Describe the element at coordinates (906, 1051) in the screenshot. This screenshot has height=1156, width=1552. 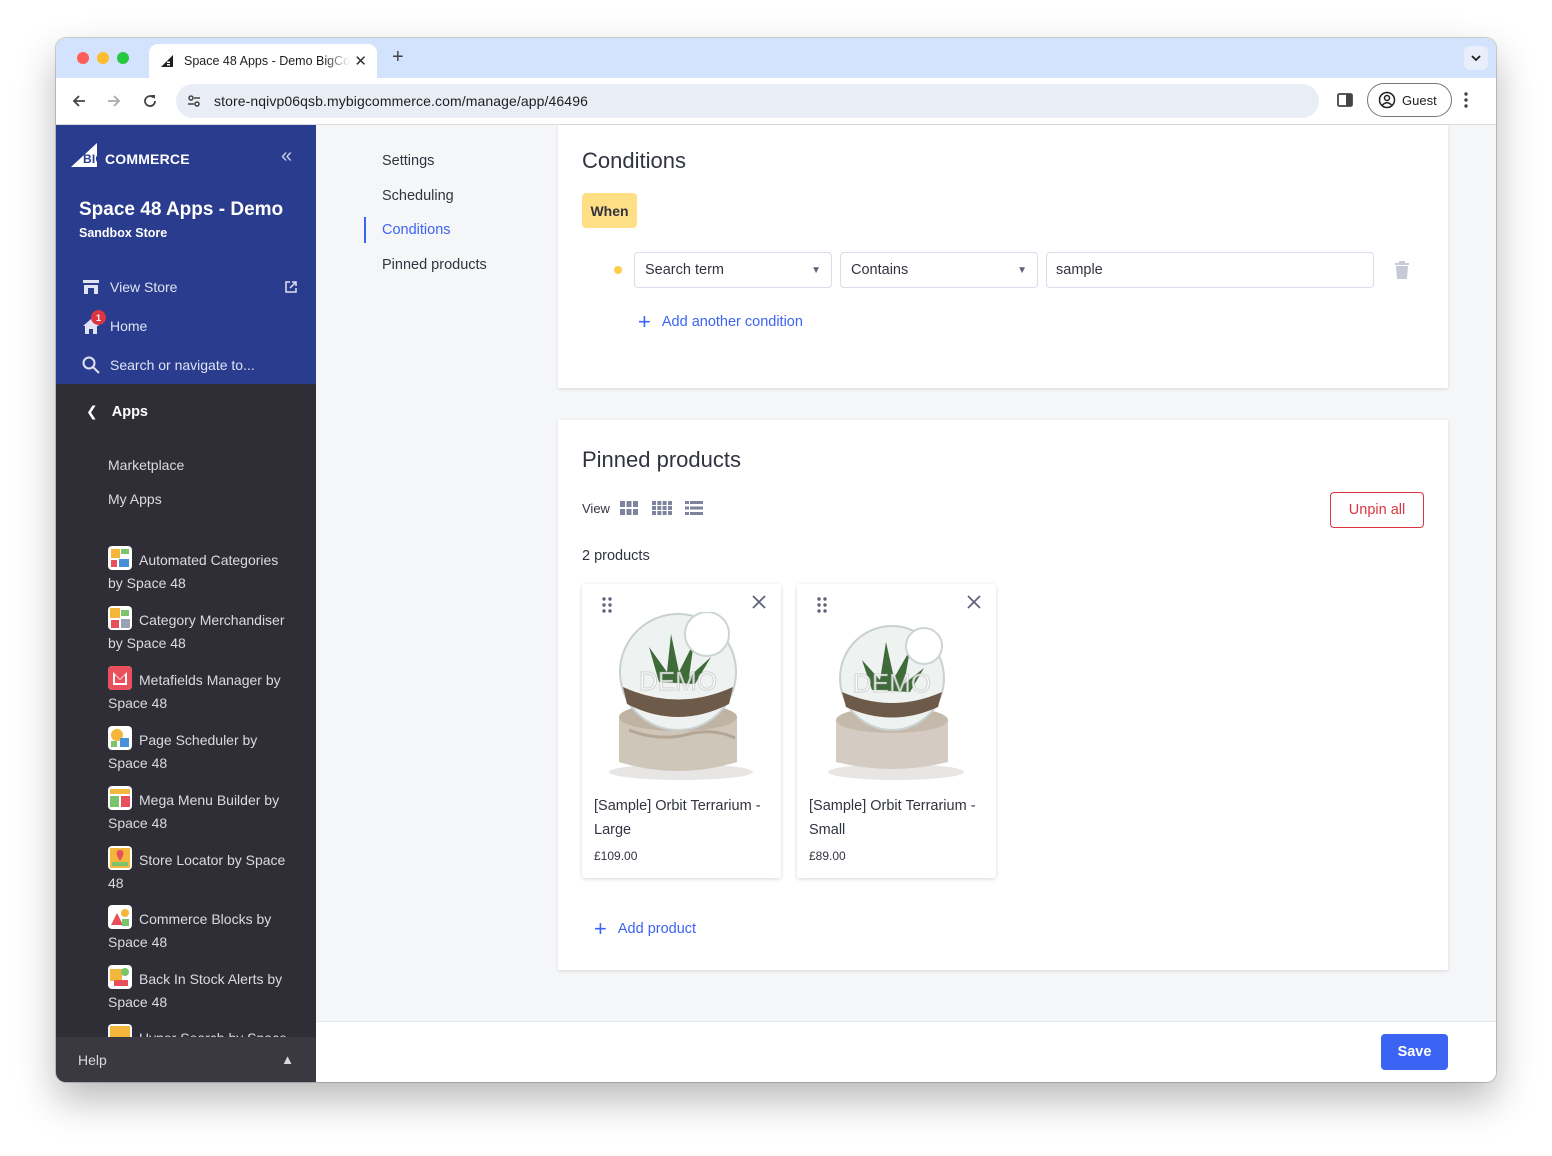
I see `action-footer: Save` at that location.